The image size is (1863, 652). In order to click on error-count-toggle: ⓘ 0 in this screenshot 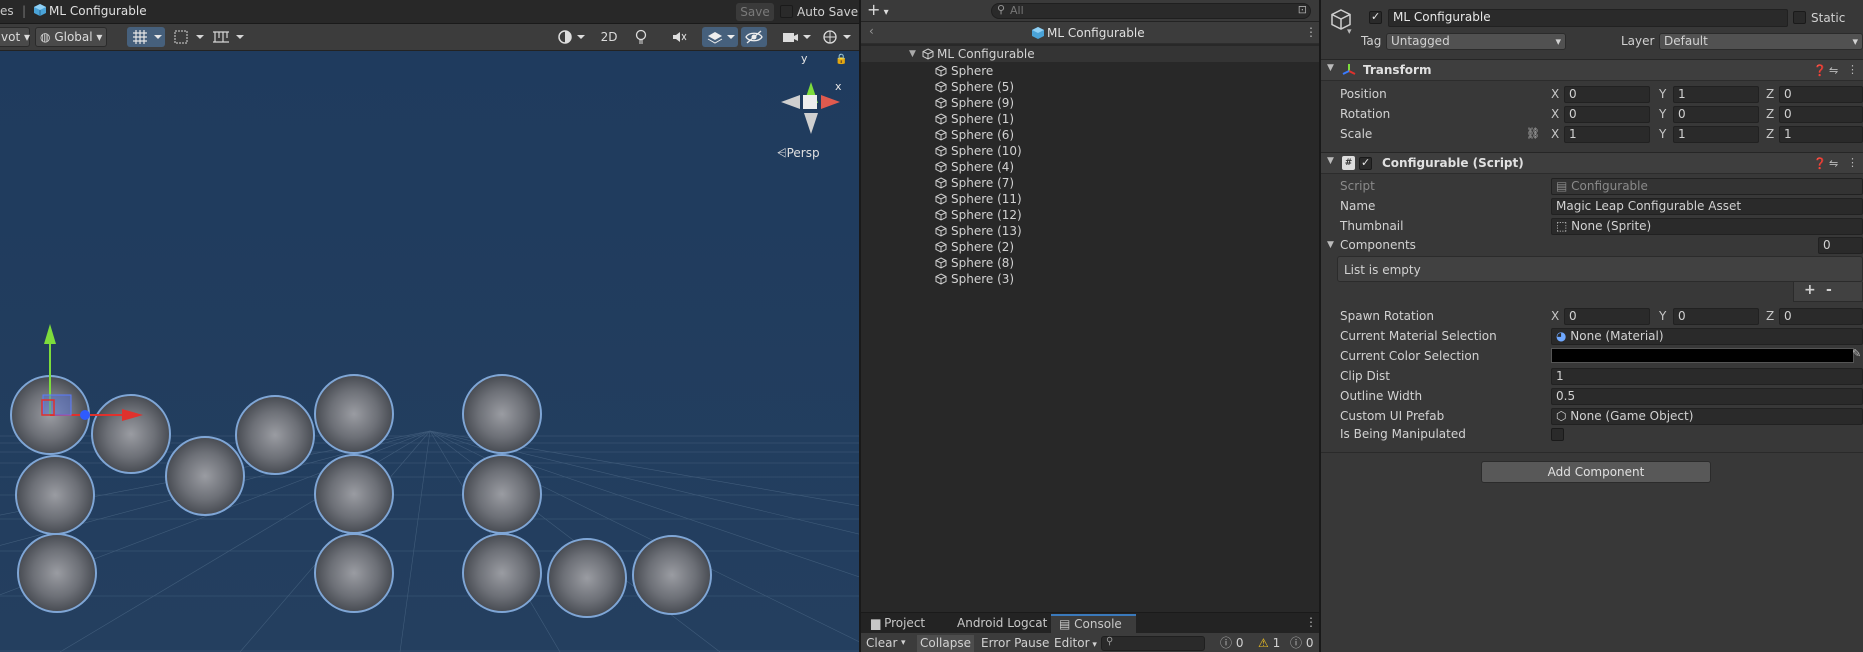, I will do `click(1301, 643)`.